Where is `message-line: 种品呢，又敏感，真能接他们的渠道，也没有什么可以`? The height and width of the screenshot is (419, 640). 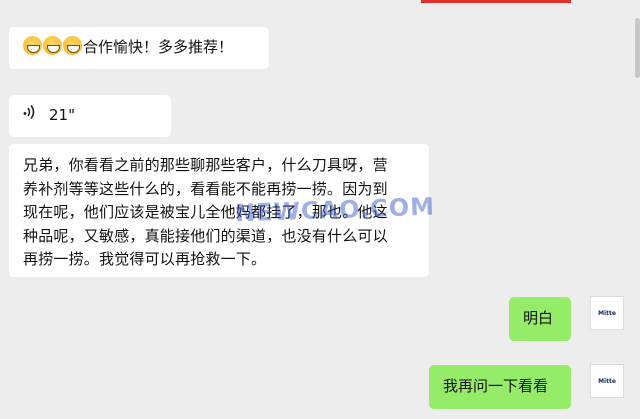 message-line: 种品呢，又敏感，真能接他们的渠道，也没有什么可以 is located at coordinates (205, 235).